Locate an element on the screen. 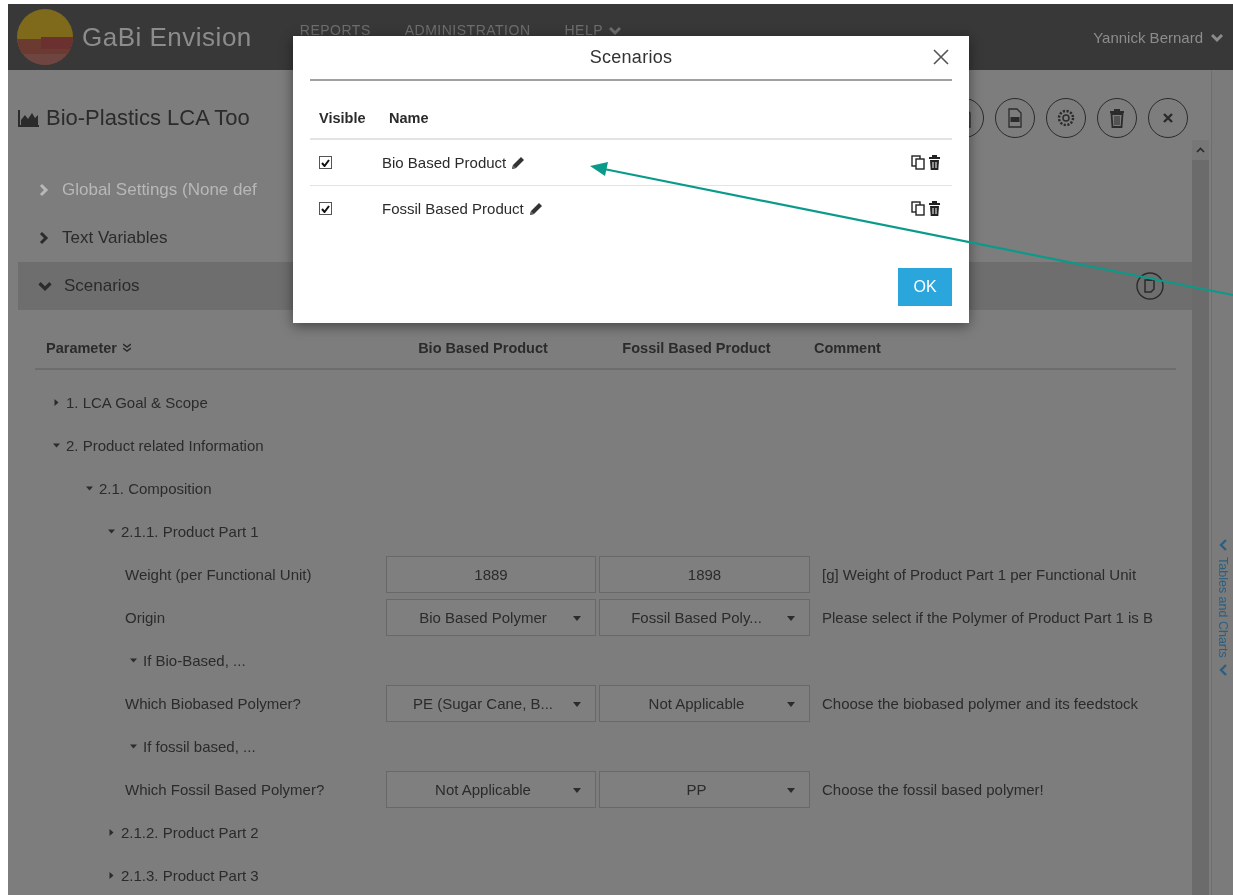 The image size is (1233, 895). parameter-label: Which Biobased Polymer? is located at coordinates (213, 703).